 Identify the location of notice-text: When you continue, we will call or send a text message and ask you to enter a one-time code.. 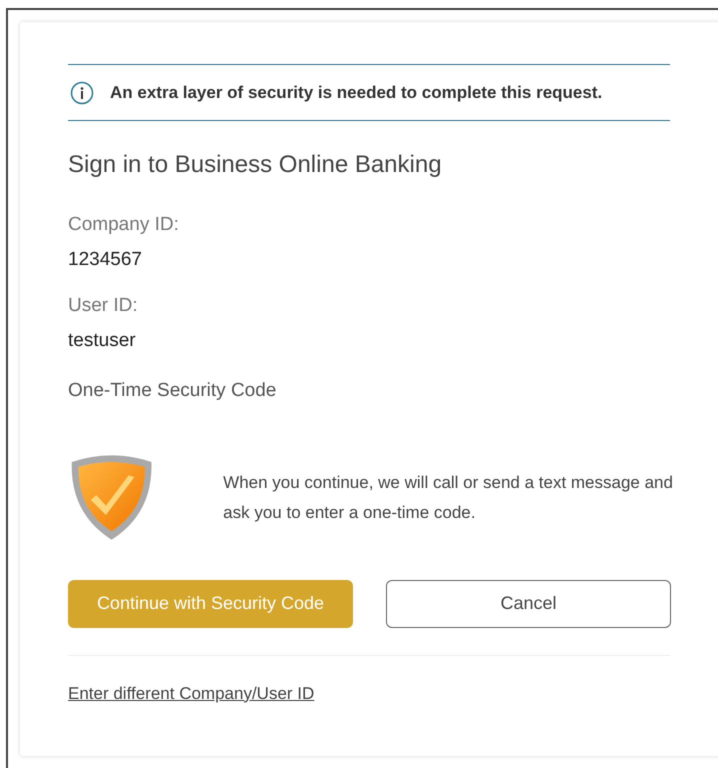
(448, 498).